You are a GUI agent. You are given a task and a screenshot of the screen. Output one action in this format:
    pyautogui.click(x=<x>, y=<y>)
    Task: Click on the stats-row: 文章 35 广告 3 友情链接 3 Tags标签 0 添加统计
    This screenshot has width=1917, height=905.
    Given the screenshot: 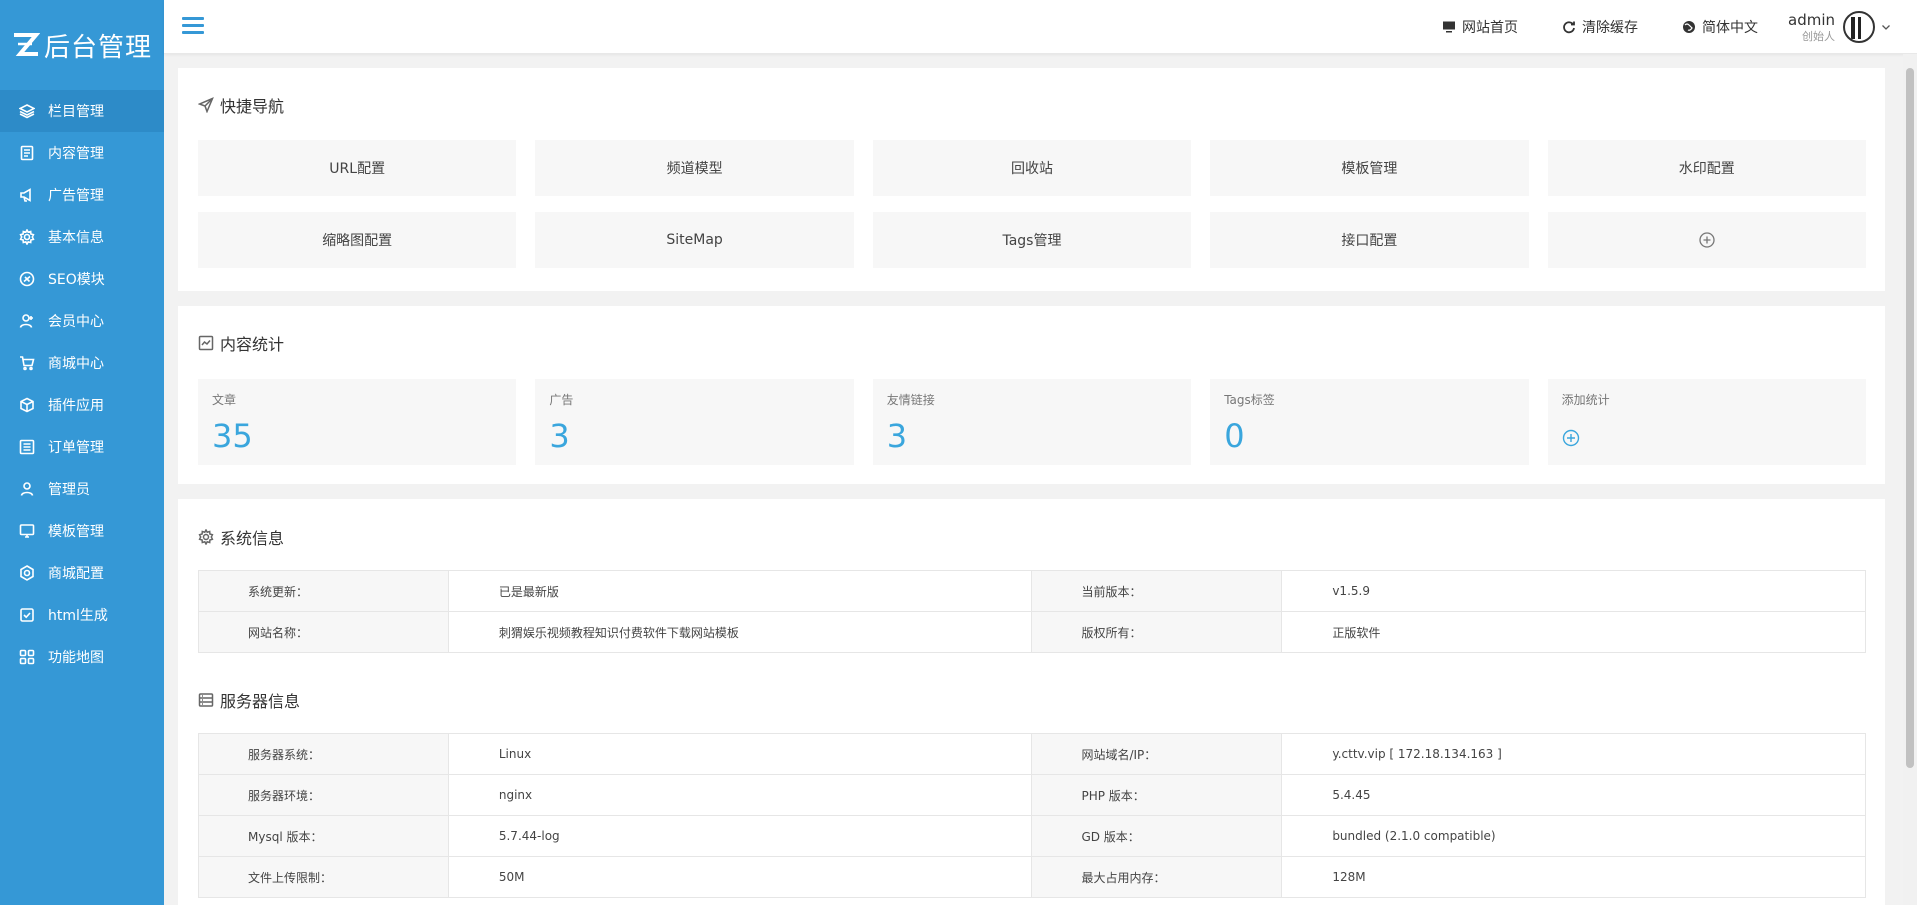 What is the action you would take?
    pyautogui.click(x=1032, y=422)
    